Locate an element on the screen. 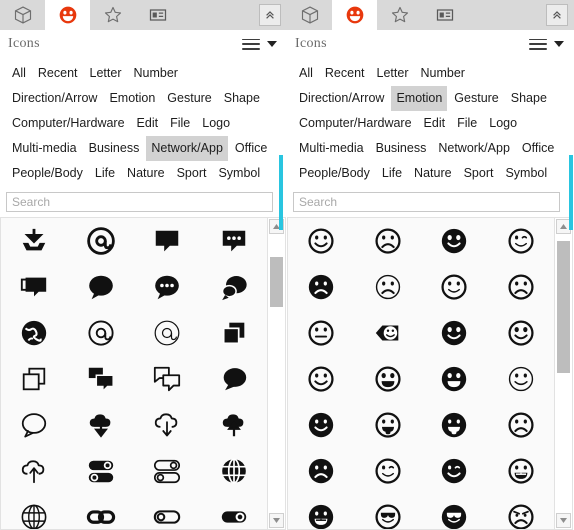 The width and height of the screenshot is (574, 530). left-scrollbar is located at coordinates (276, 373).